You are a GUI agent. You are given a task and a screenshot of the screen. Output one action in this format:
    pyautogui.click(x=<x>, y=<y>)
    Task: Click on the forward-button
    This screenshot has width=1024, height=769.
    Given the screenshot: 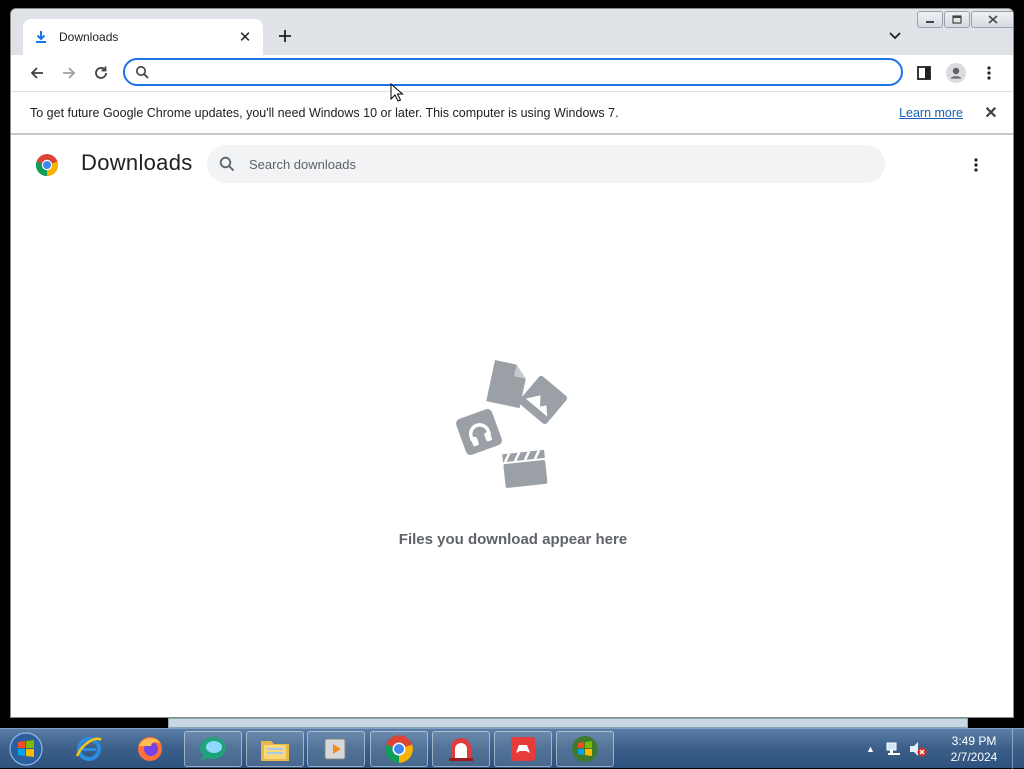 What is the action you would take?
    pyautogui.click(x=69, y=73)
    